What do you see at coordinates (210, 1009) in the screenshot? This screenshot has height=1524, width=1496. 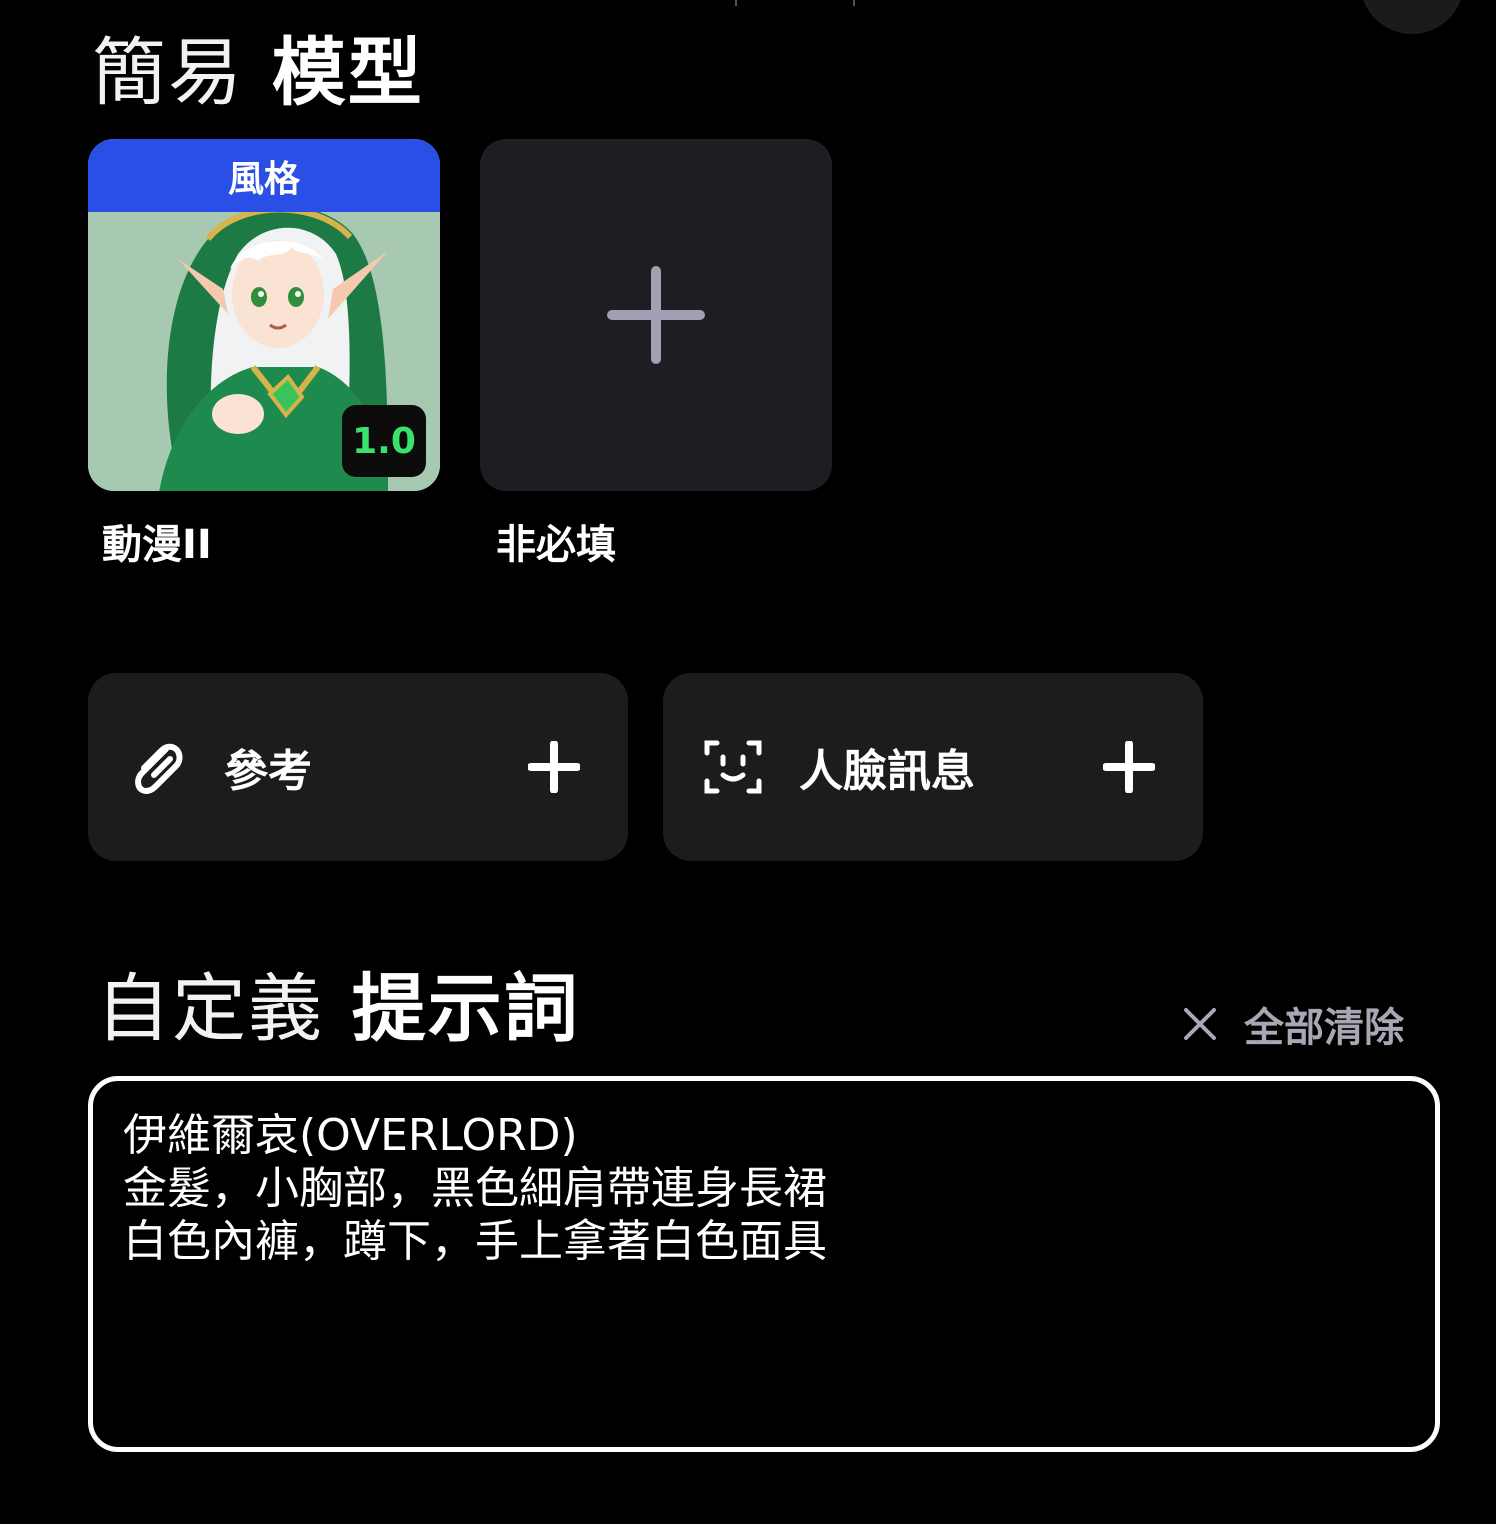 I see `prompt-title-light: 自定義` at bounding box center [210, 1009].